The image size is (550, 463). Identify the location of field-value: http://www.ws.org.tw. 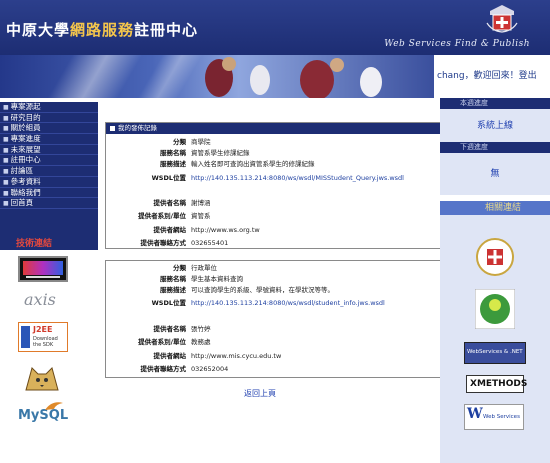
(225, 230).